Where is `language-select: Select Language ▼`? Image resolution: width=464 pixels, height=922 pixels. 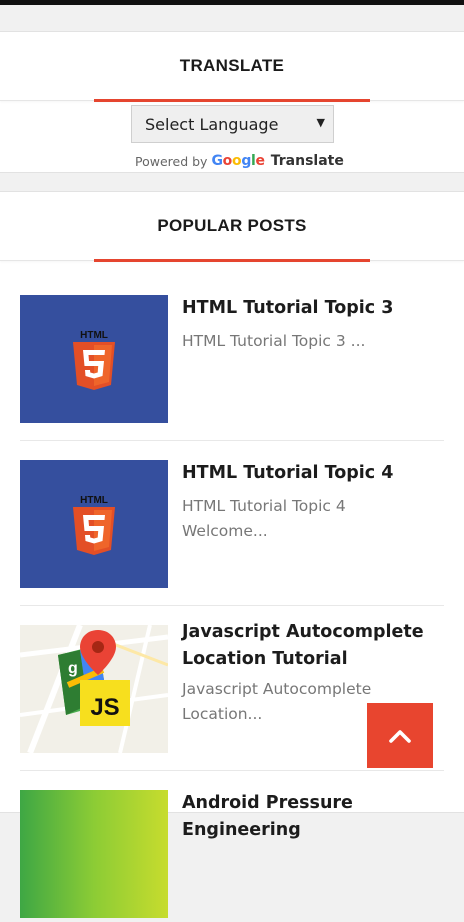 language-select: Select Language ▼ is located at coordinates (232, 124).